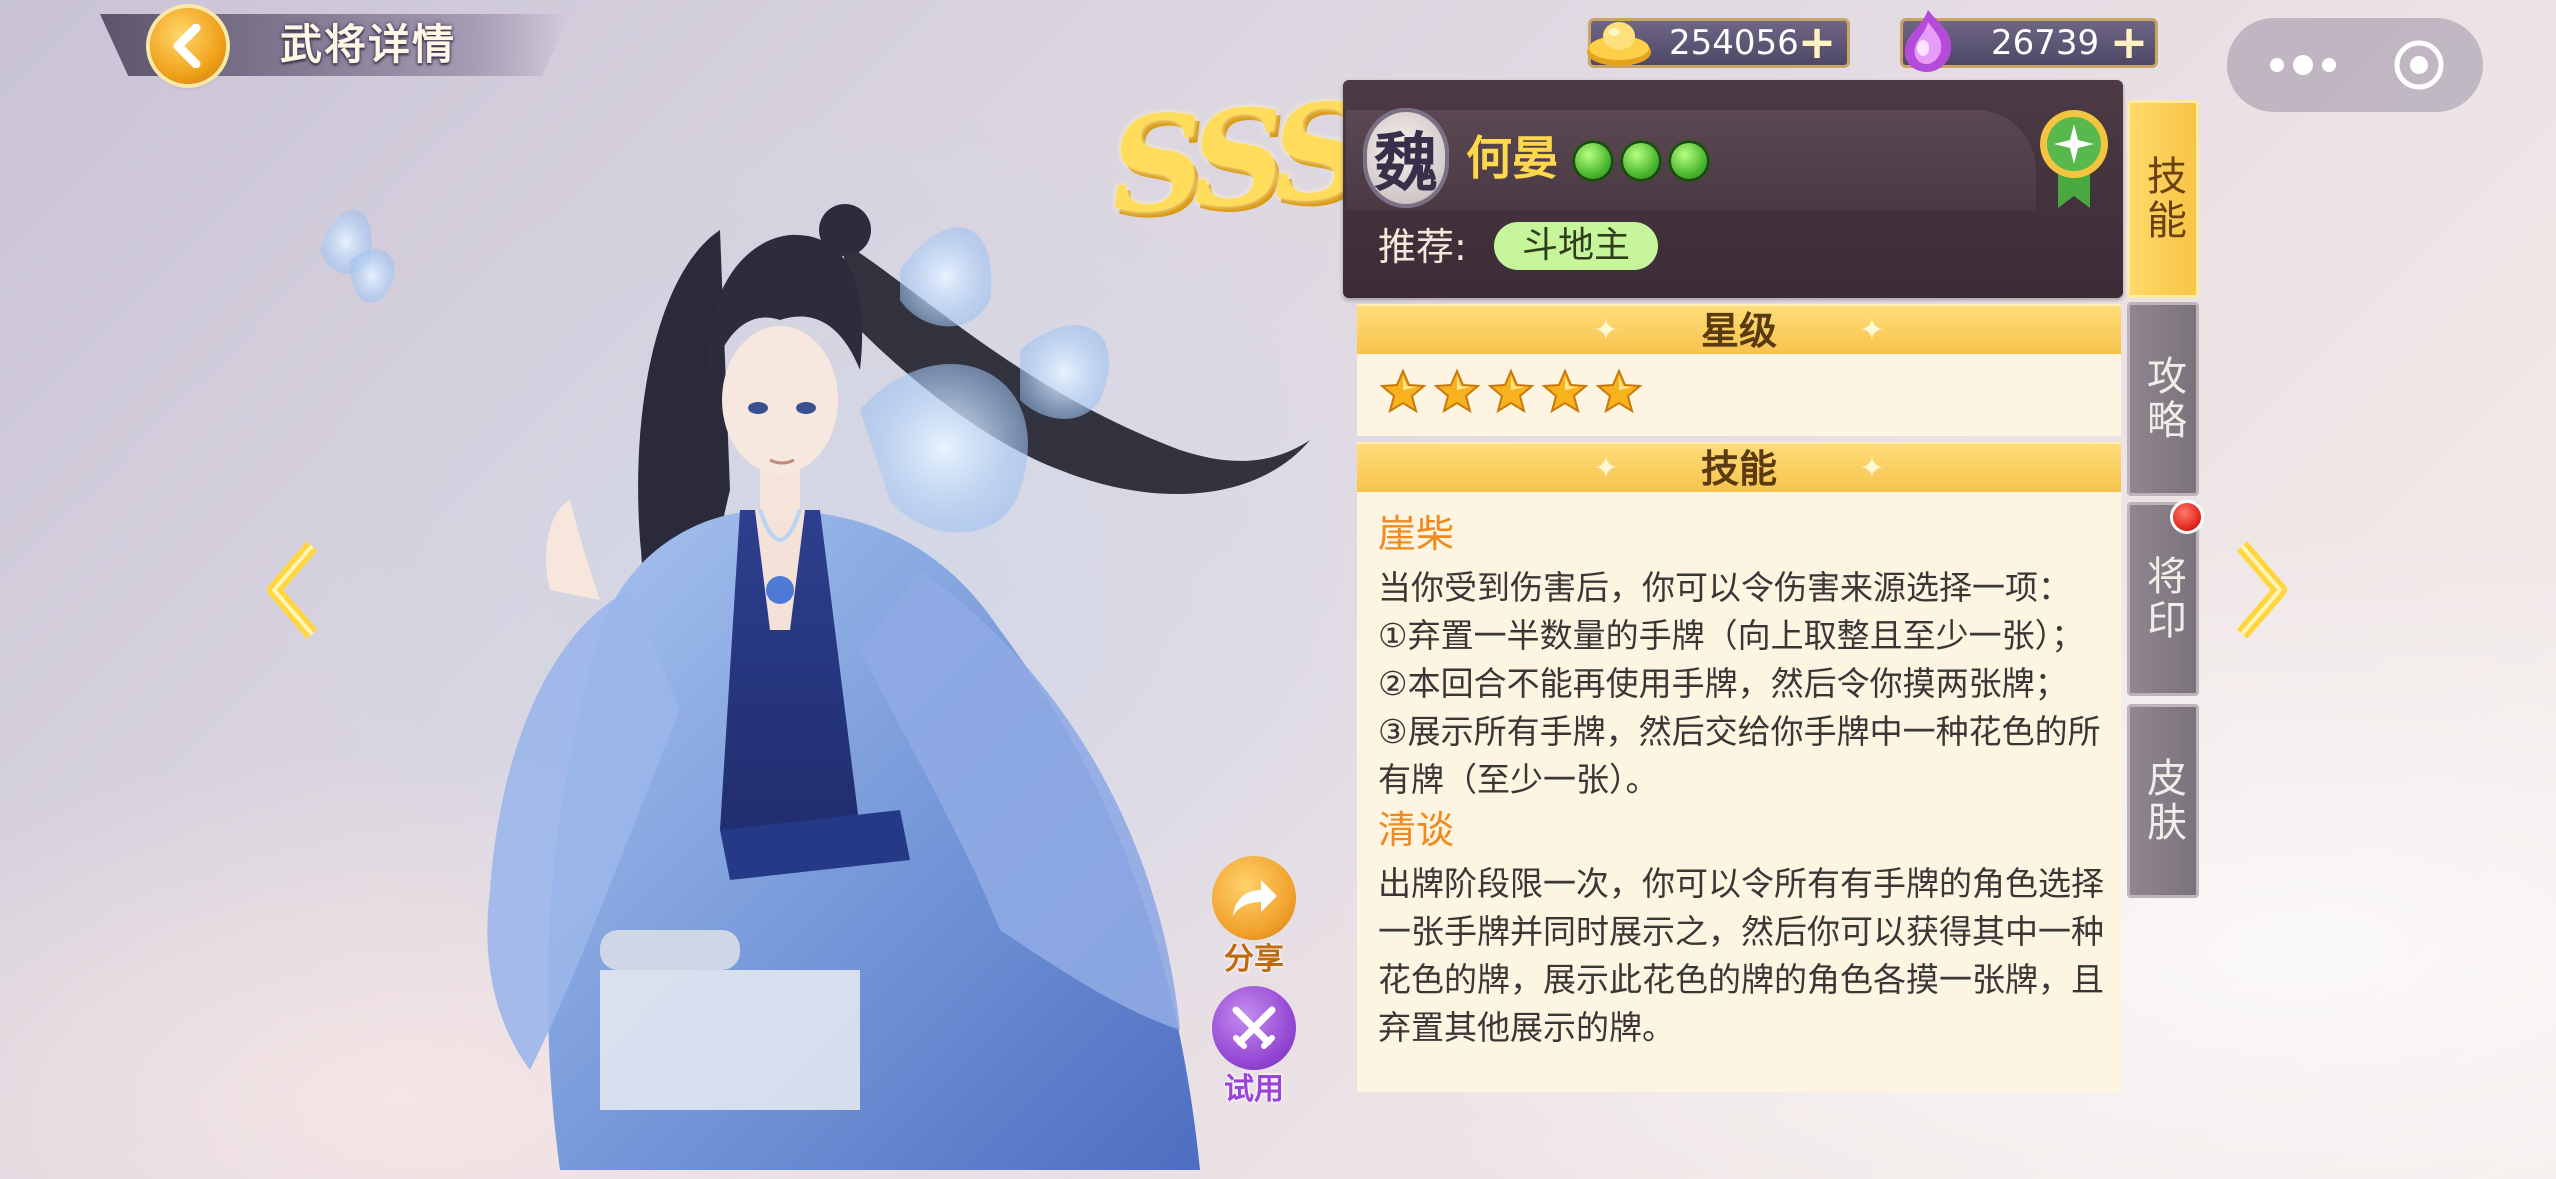  Describe the element at coordinates (2045, 43) in the screenshot. I see `gem-amount: 26739` at that location.